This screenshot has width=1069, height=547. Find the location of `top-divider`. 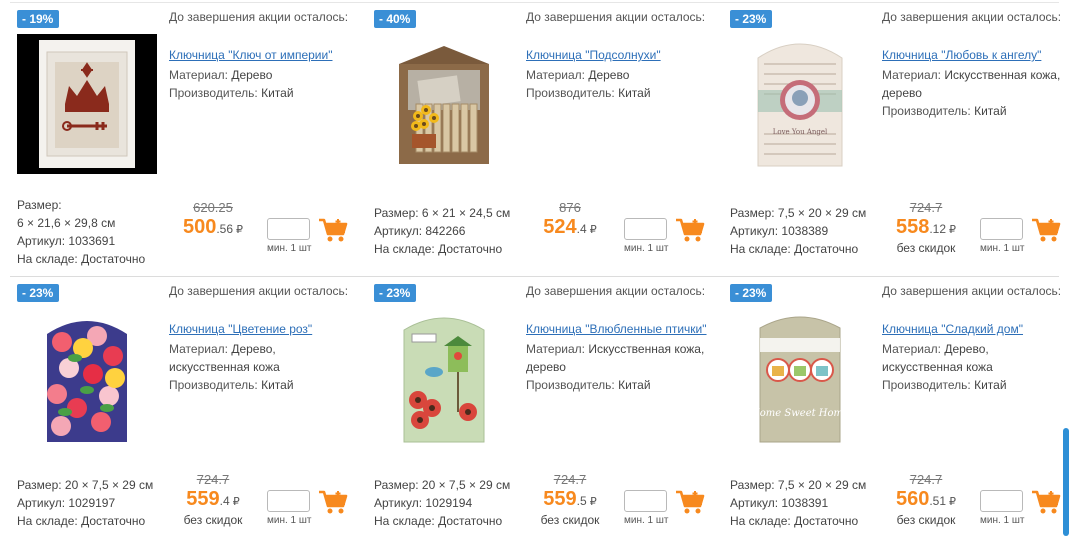

top-divider is located at coordinates (534, 2).